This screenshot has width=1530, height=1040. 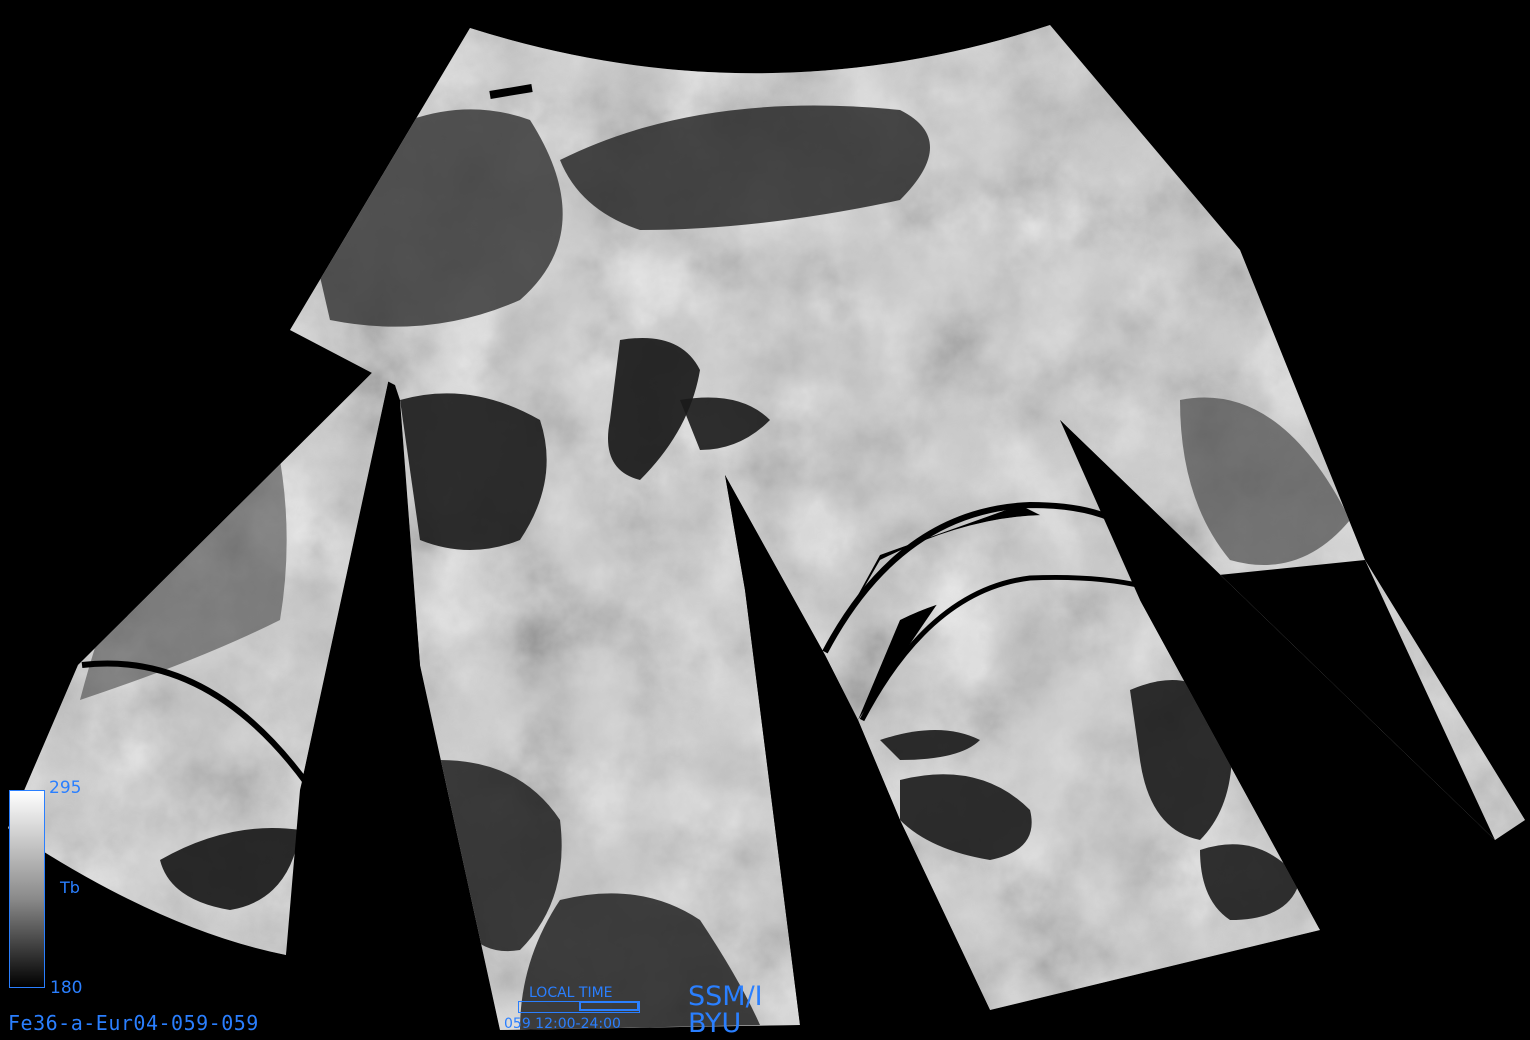 What do you see at coordinates (70, 887) in the screenshot?
I see `colorbar-variable-label: Tb` at bounding box center [70, 887].